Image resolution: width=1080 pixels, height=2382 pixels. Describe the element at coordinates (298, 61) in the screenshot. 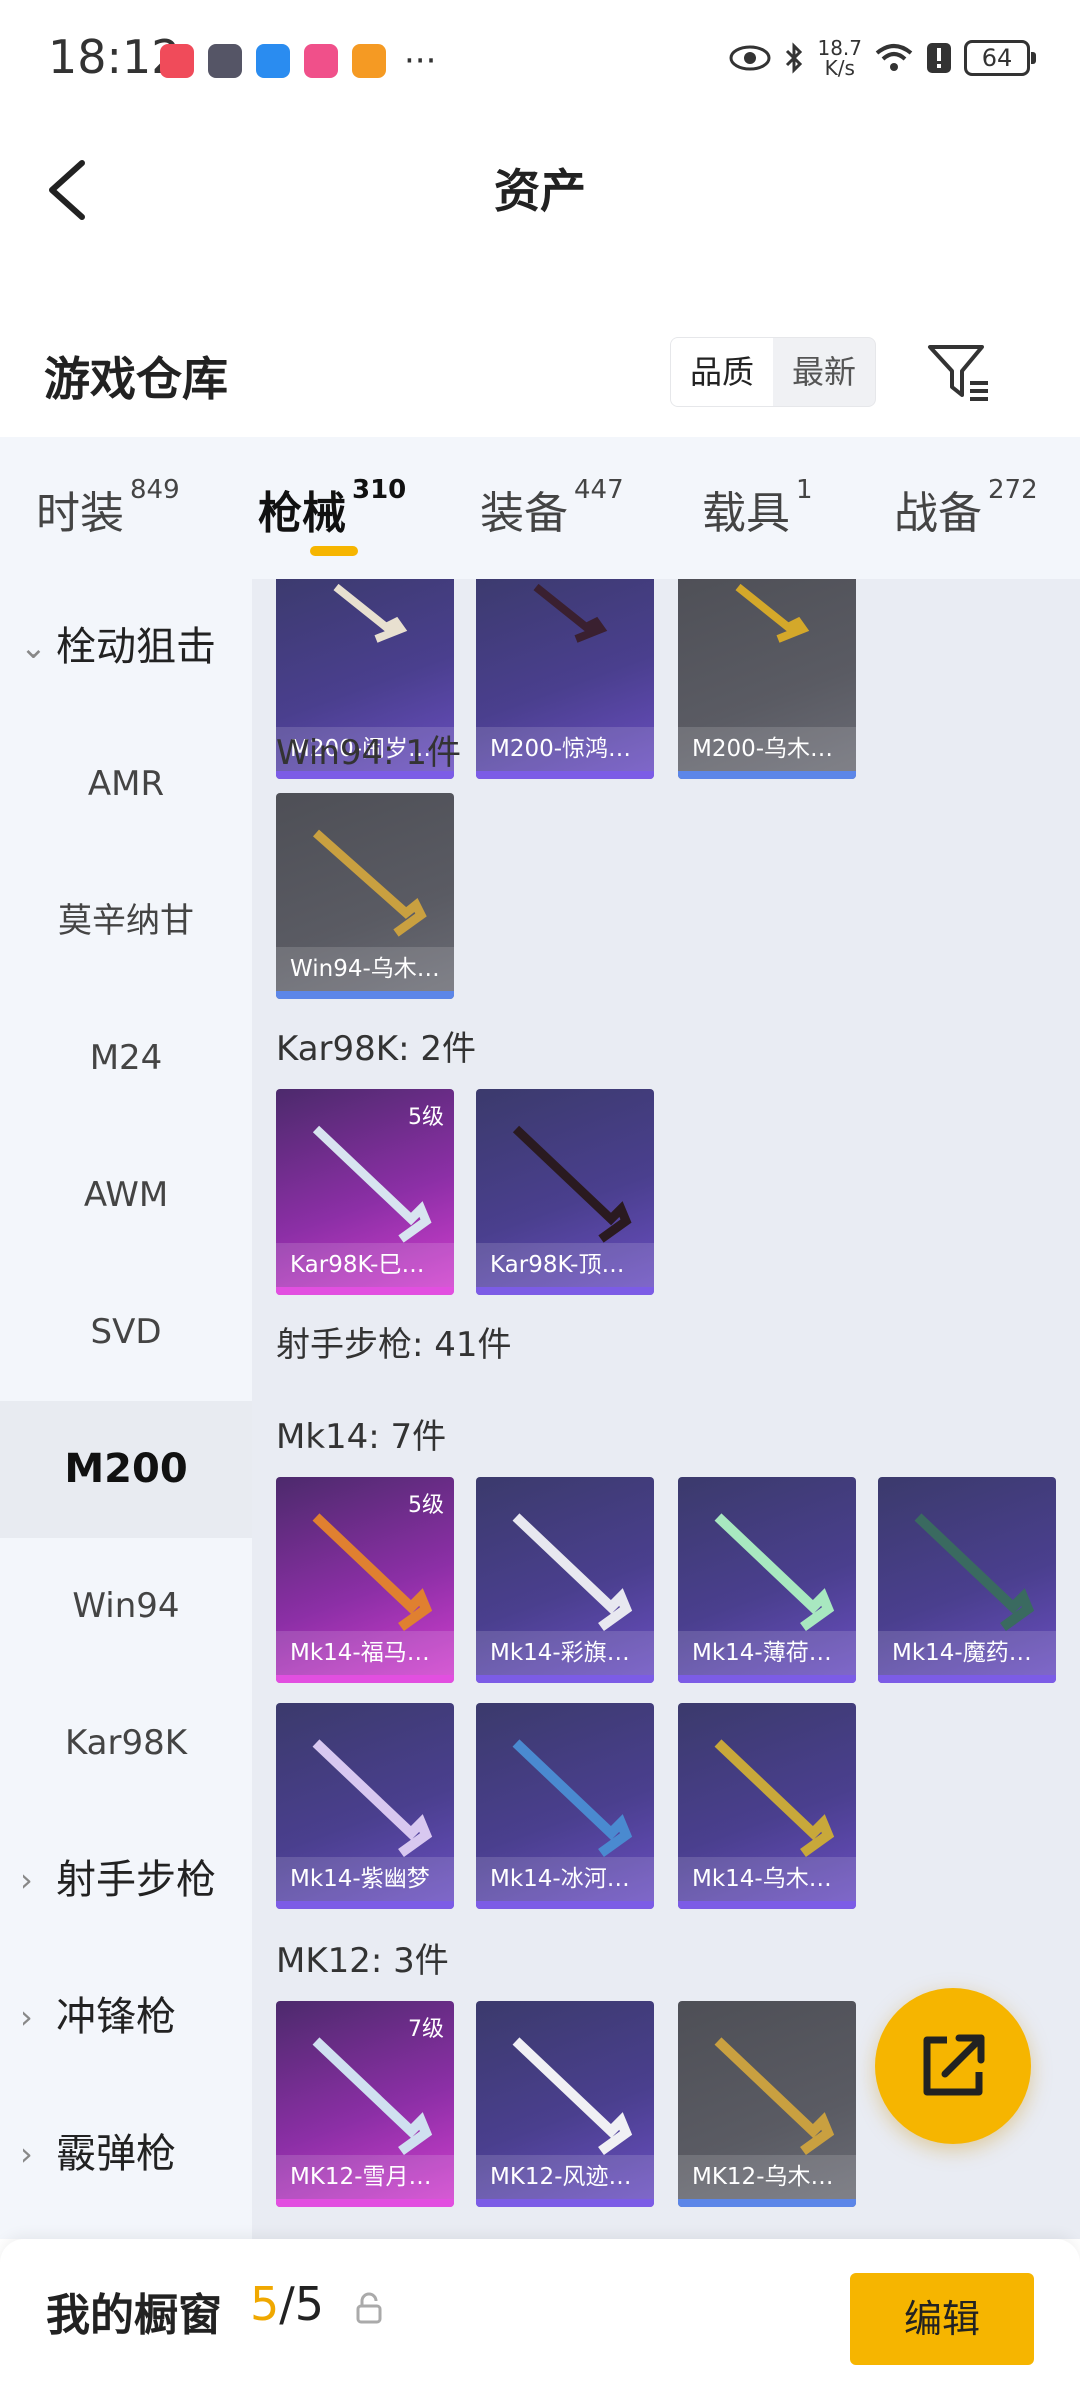

I see `notification-icons: ···` at that location.